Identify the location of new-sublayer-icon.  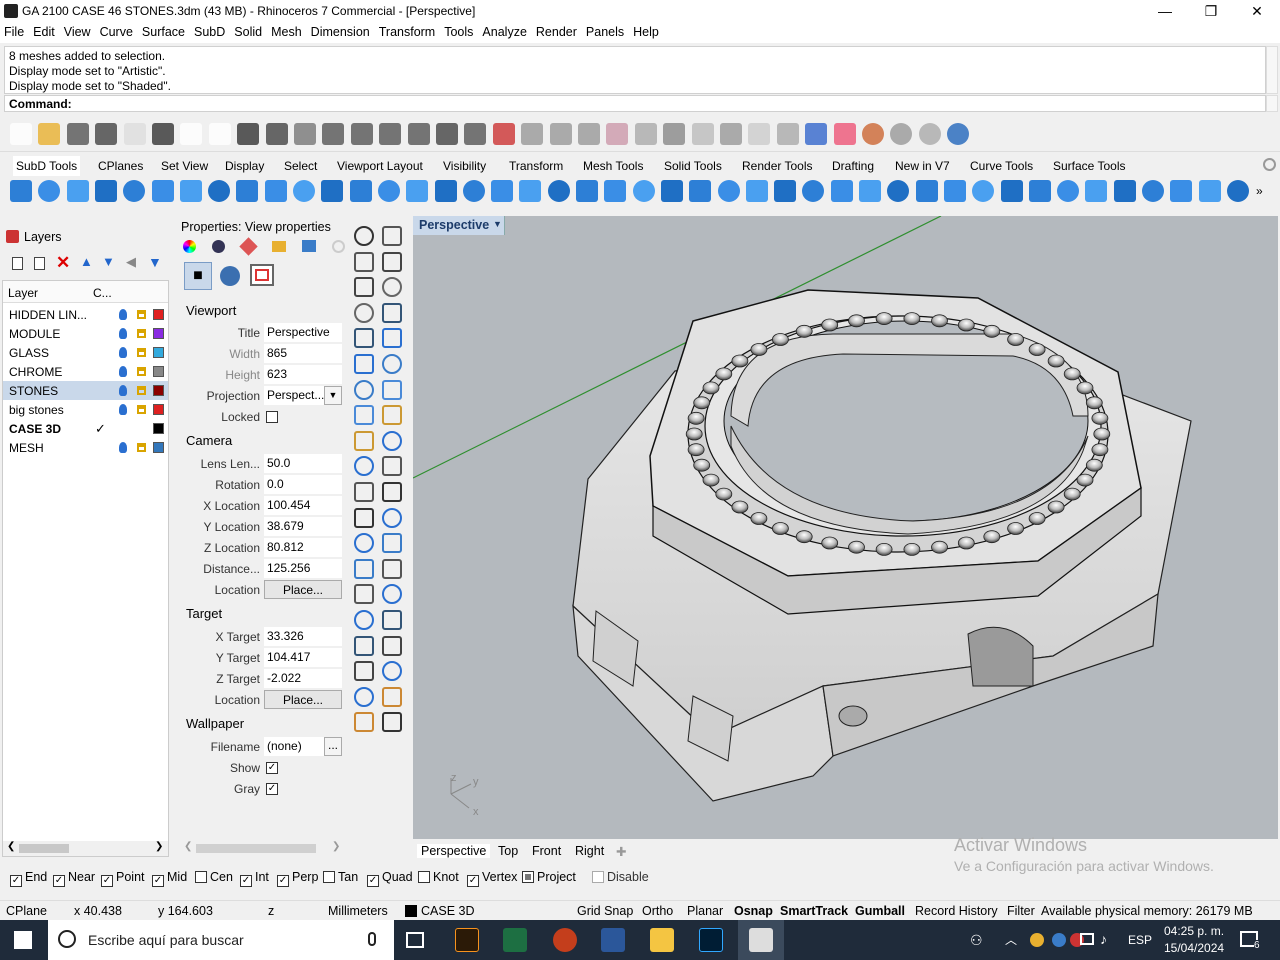
(39, 263).